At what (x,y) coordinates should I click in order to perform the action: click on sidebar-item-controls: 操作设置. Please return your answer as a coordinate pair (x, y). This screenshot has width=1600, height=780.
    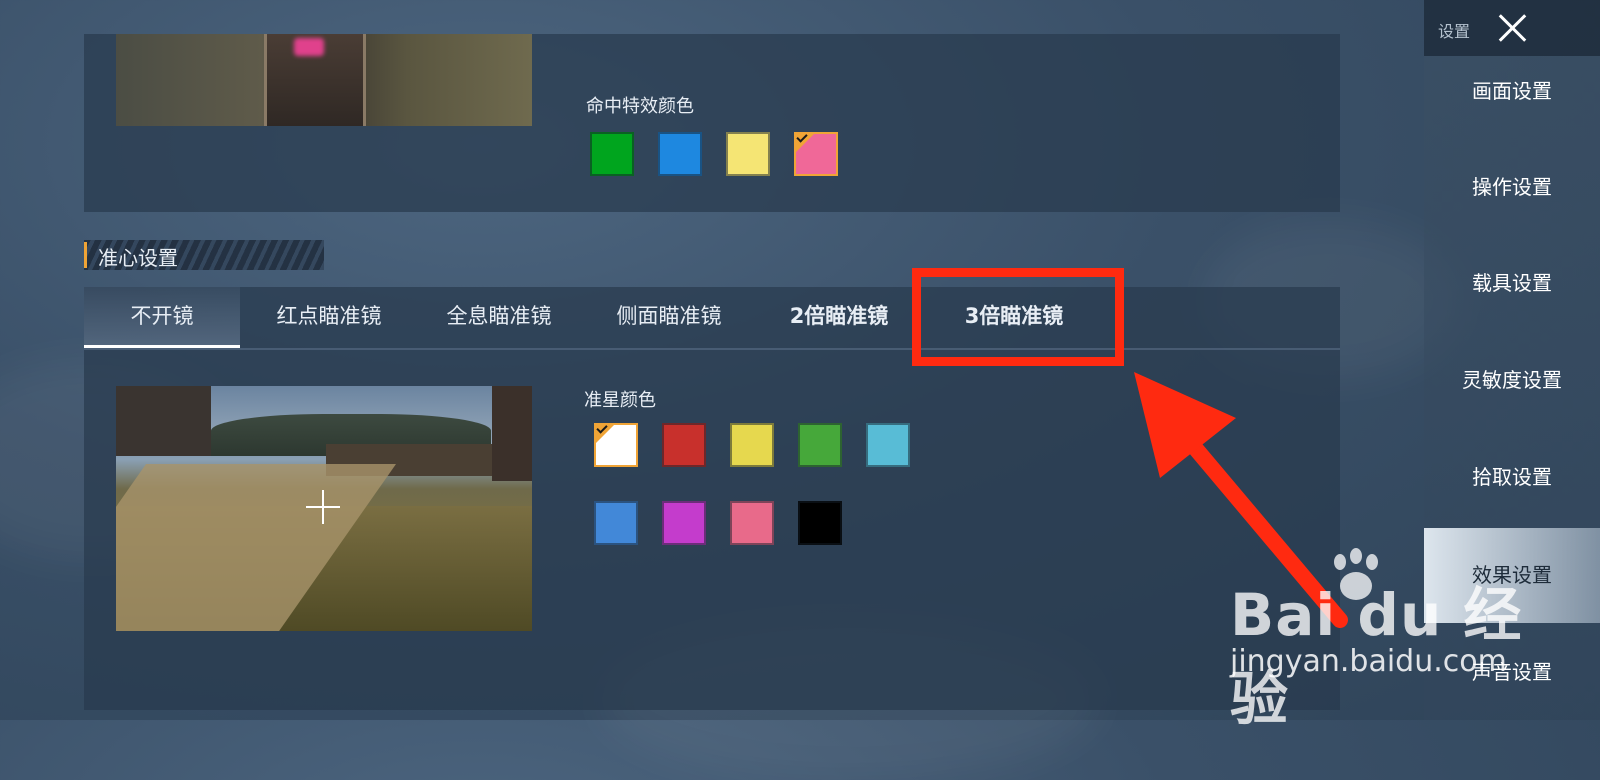
    Looking at the image, I should click on (1512, 187).